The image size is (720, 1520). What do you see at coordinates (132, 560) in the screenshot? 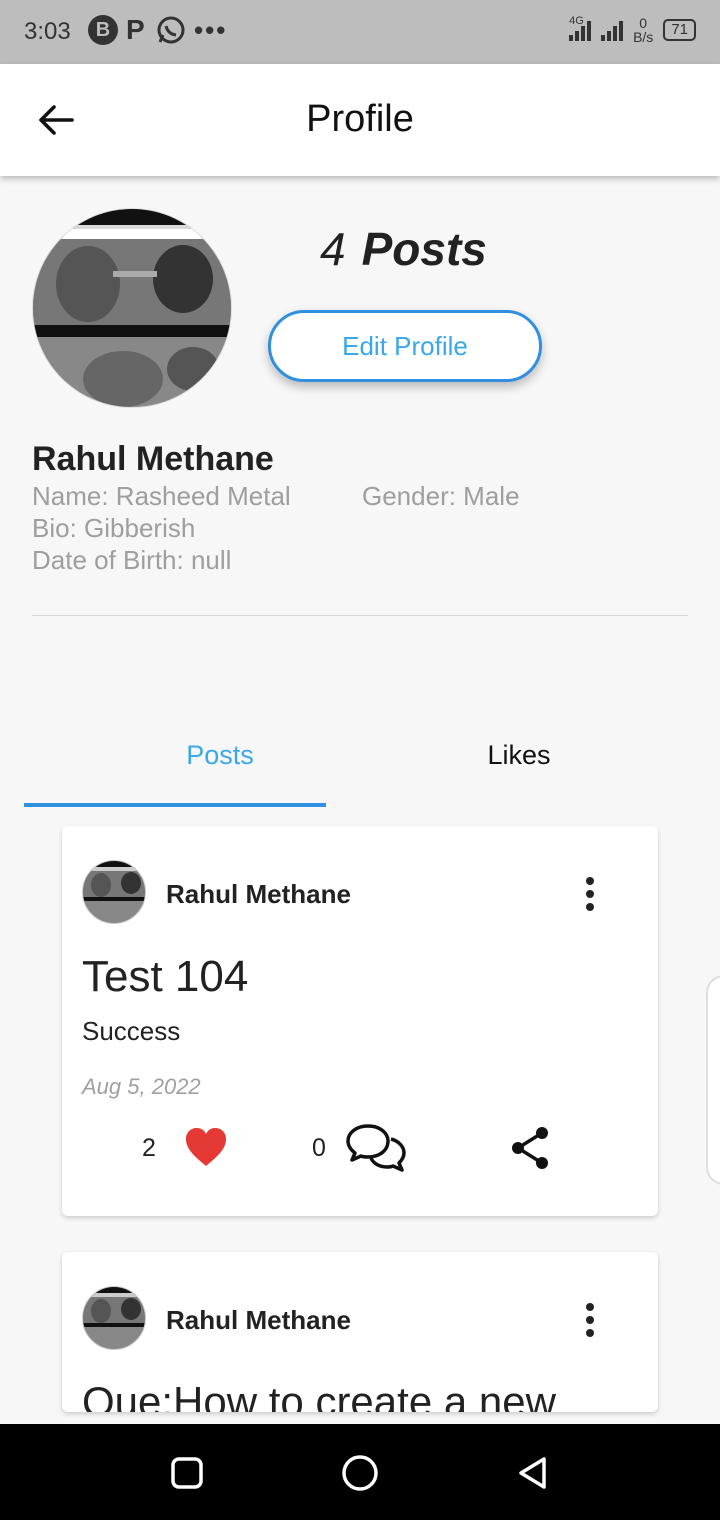
I see `profile-dob-line: Date of Birth: null` at bounding box center [132, 560].